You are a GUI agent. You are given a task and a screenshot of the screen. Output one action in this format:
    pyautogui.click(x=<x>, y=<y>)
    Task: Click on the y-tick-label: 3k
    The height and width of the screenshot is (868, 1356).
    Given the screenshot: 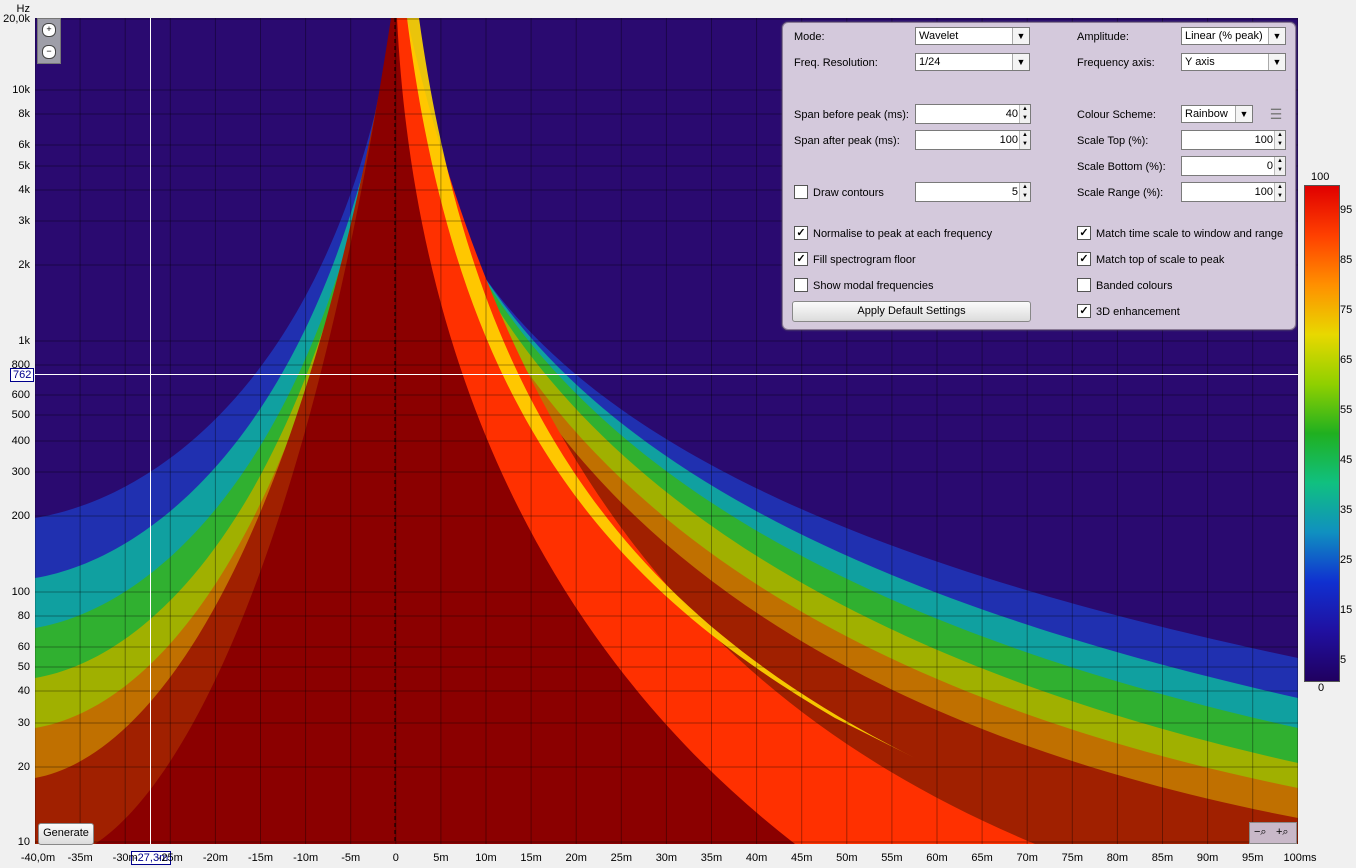 What is the action you would take?
    pyautogui.click(x=24, y=221)
    